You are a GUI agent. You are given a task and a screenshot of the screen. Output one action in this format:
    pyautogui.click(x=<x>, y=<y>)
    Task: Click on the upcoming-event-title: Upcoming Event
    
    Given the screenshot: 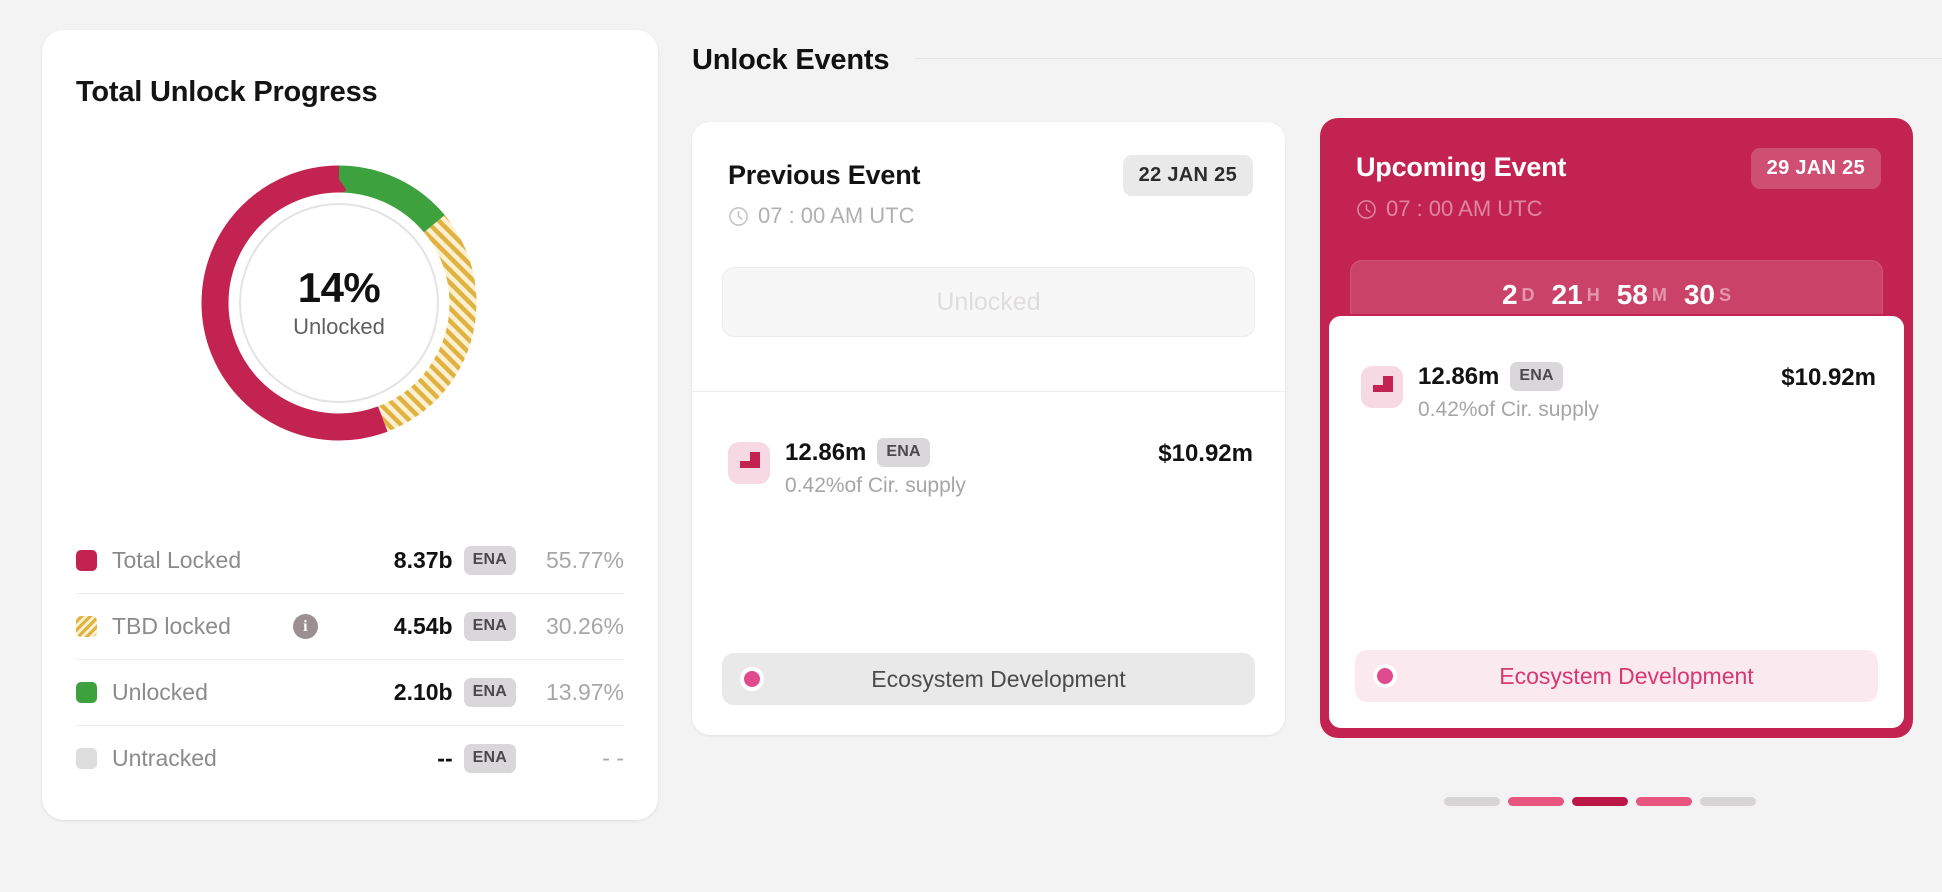 What is the action you would take?
    pyautogui.click(x=1461, y=167)
    